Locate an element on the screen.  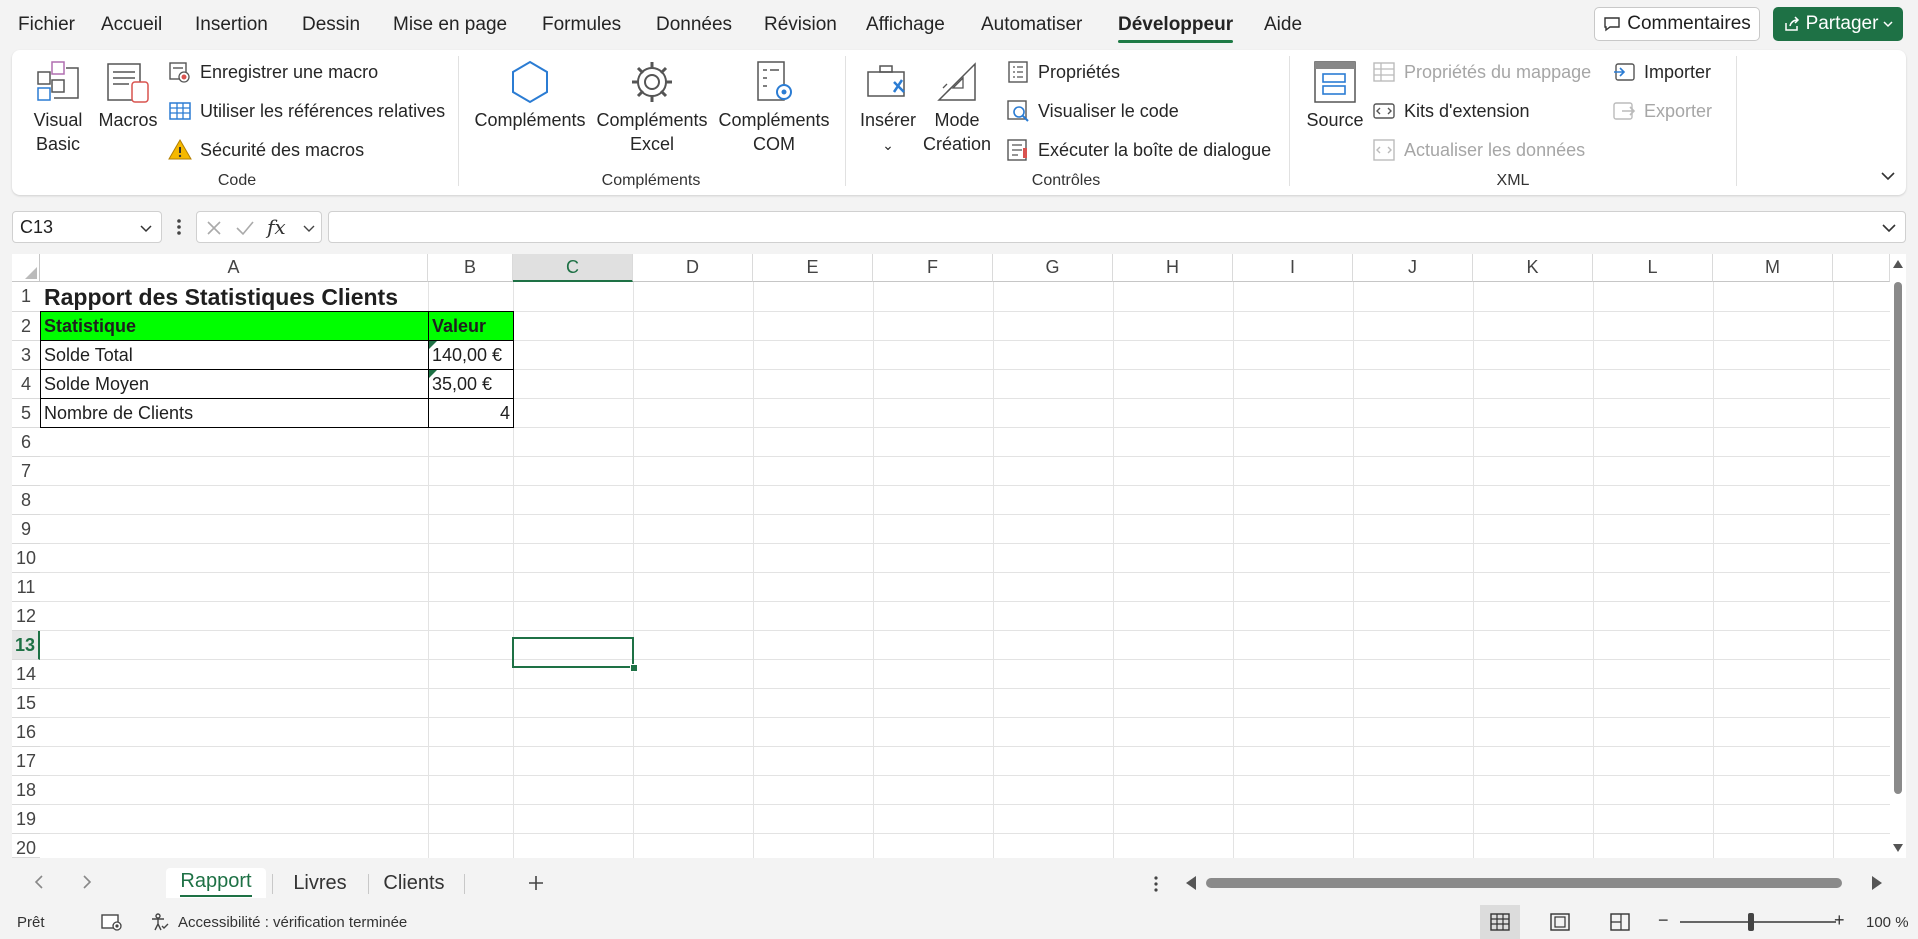
previous-sheet-chevron-icon is located at coordinates (39, 882).